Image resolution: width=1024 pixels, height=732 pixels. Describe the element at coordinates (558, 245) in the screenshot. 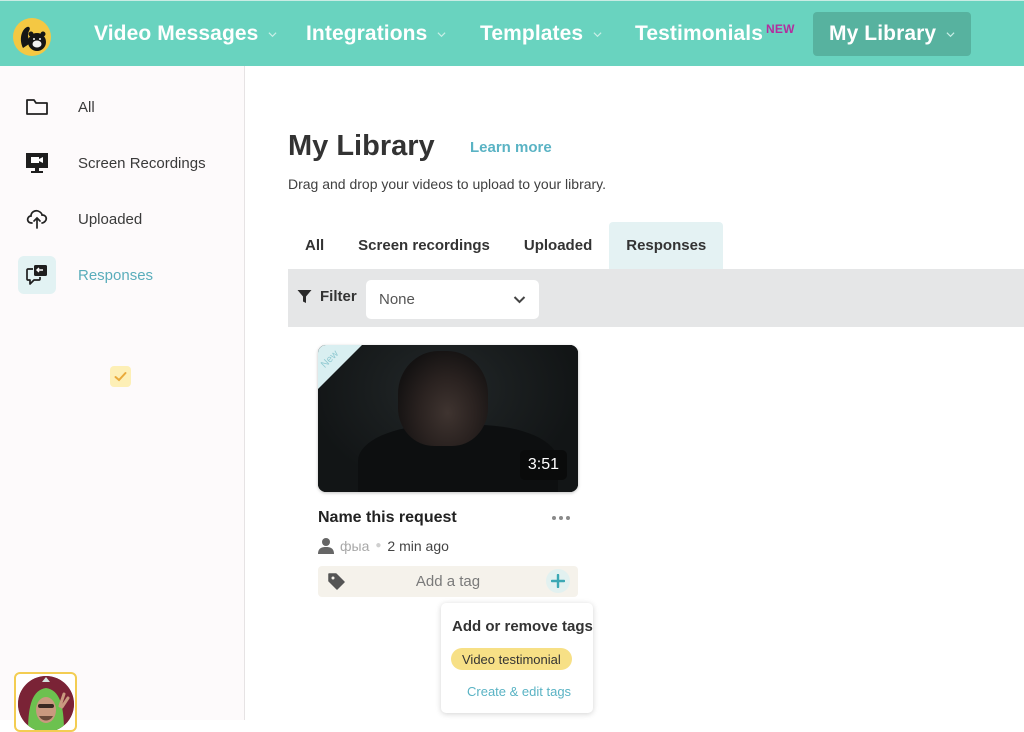

I see `tab-uploaded: Uploaded` at that location.